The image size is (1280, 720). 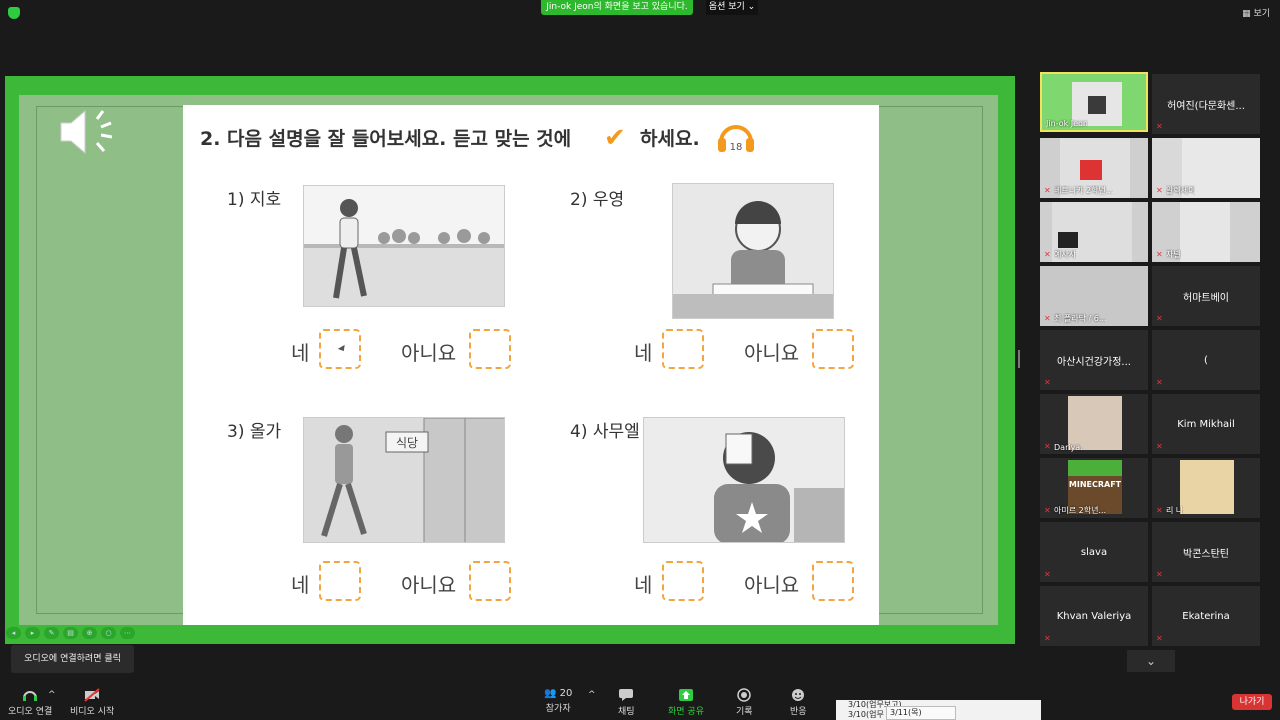 I want to click on participant-name: 예사샤, so click(x=1065, y=254).